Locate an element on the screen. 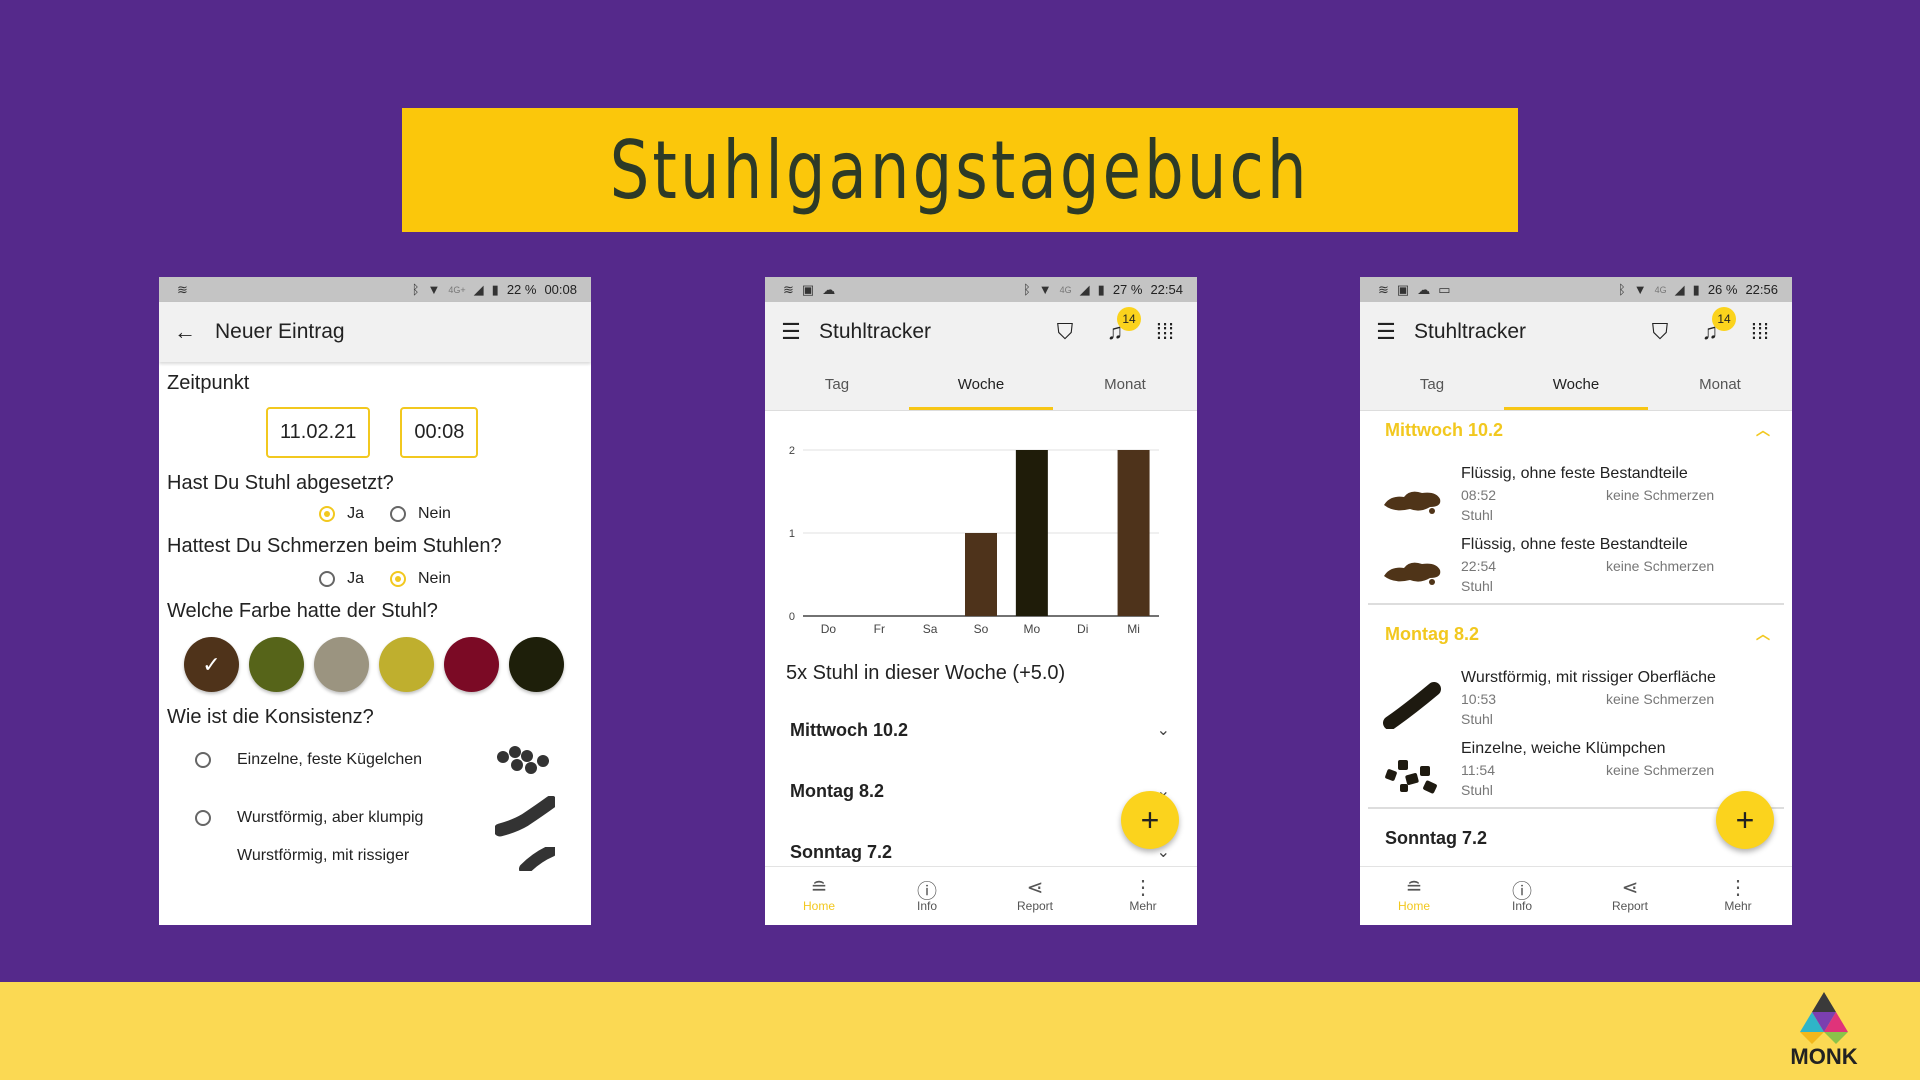  consistency-option: Einzelne, feste Kügelchen is located at coordinates (393, 760).